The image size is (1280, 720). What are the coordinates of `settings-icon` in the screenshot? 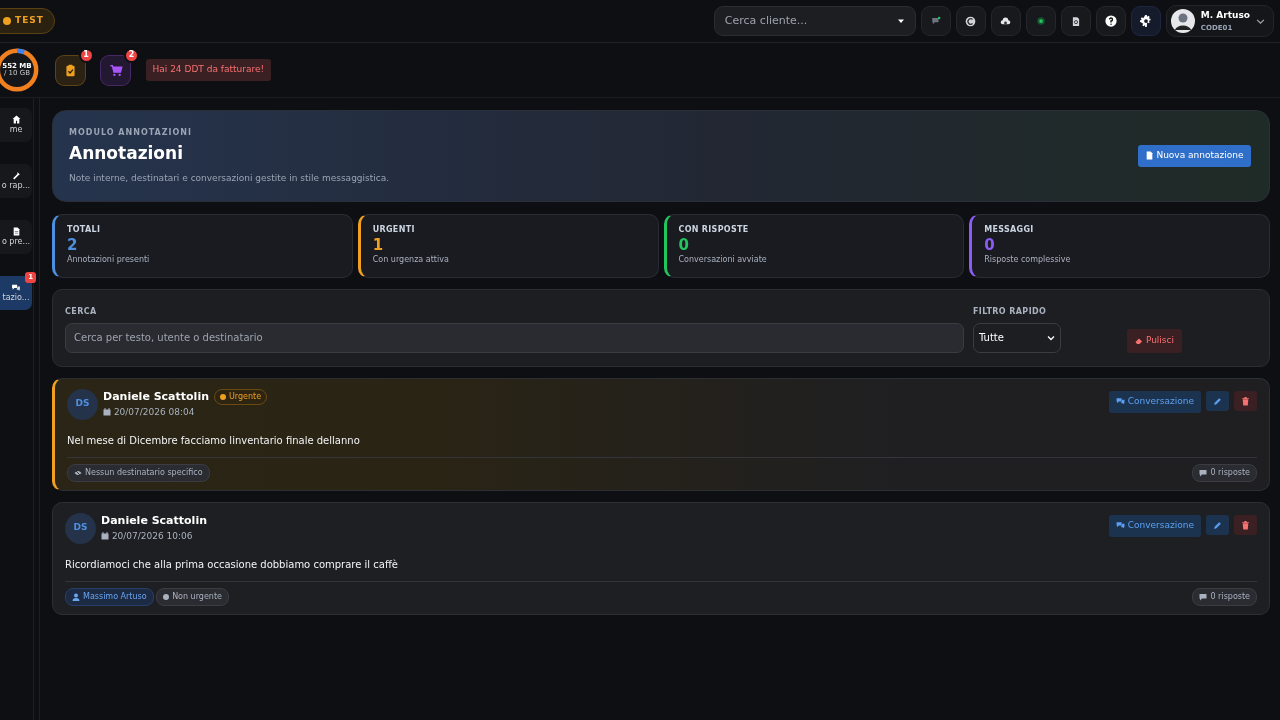 It's located at (1145, 21).